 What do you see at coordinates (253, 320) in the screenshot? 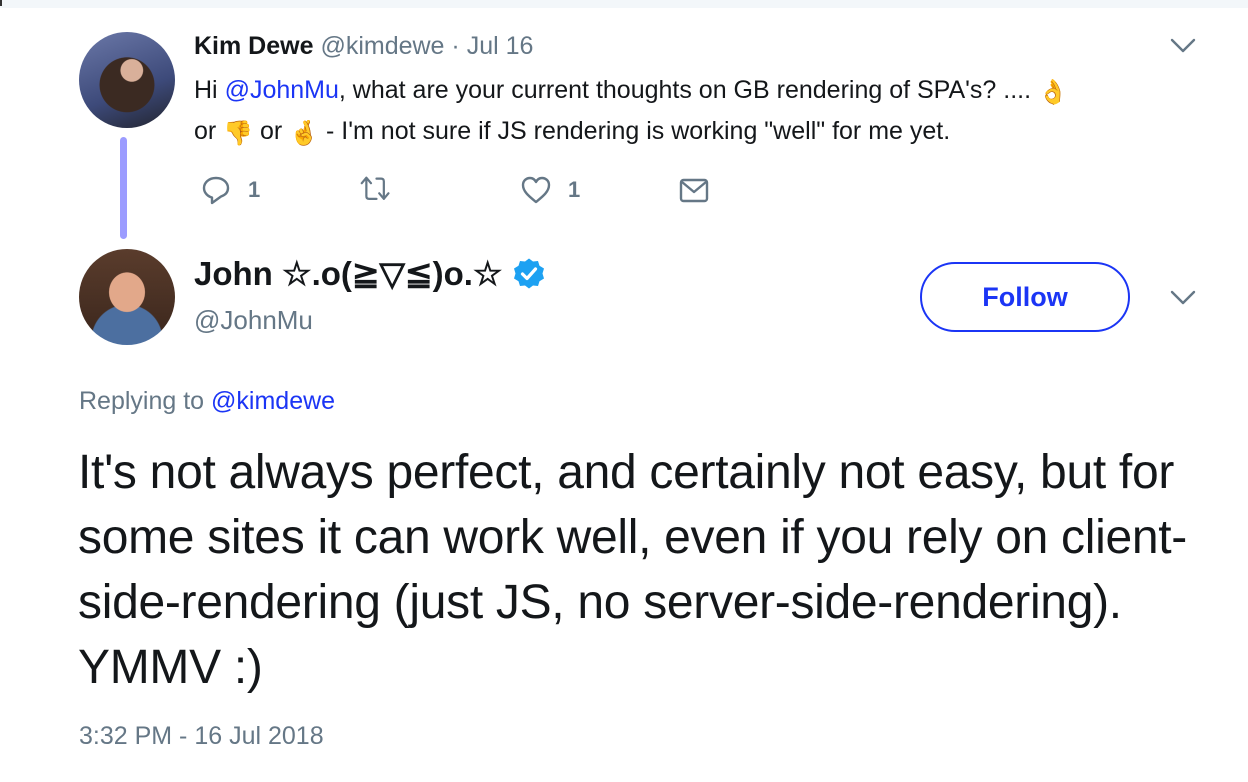
I see `main-author-handle: @JohnMu` at bounding box center [253, 320].